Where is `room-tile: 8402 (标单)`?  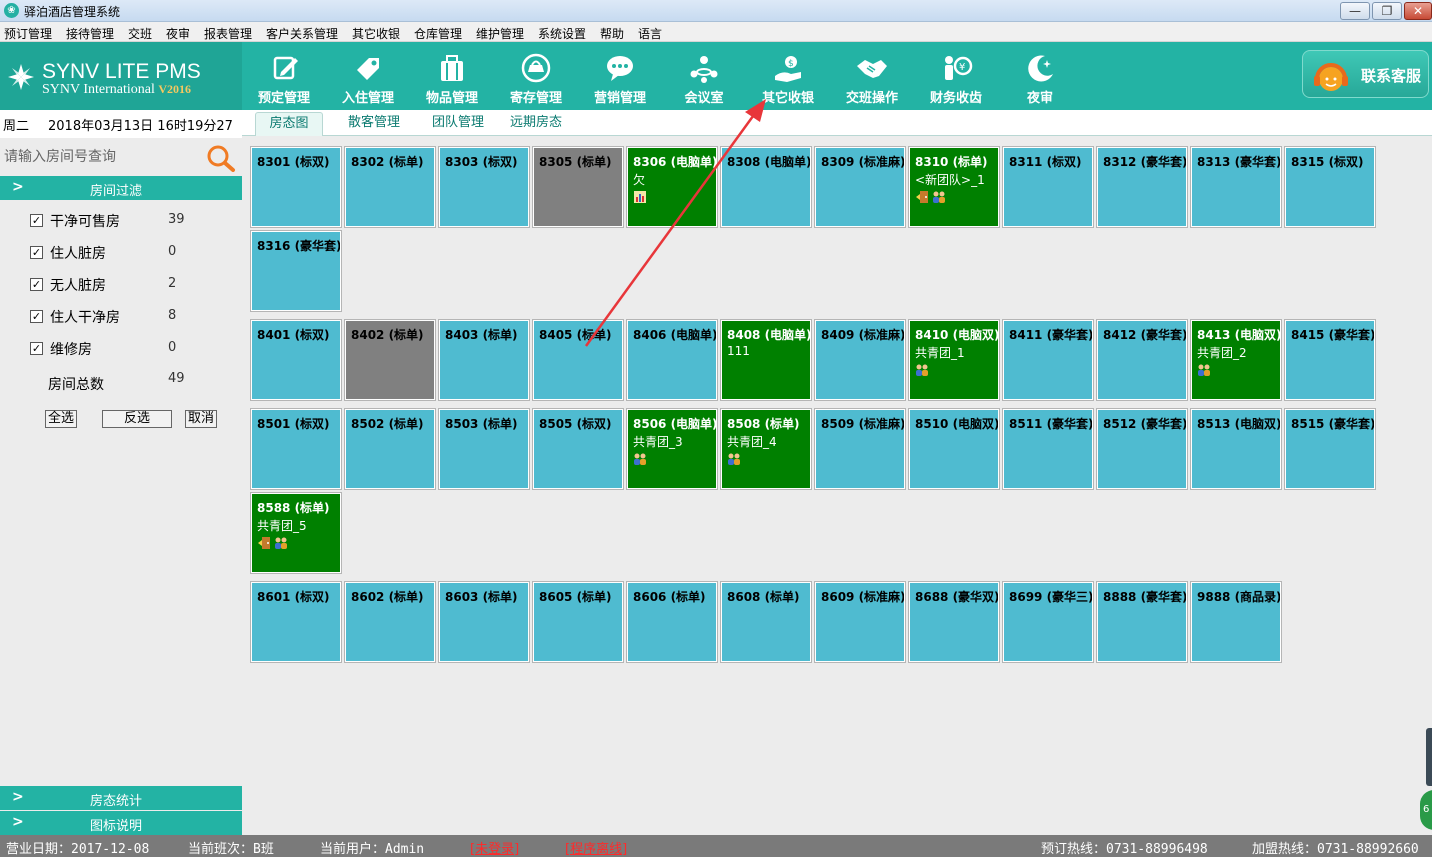 room-tile: 8402 (标单) is located at coordinates (390, 360).